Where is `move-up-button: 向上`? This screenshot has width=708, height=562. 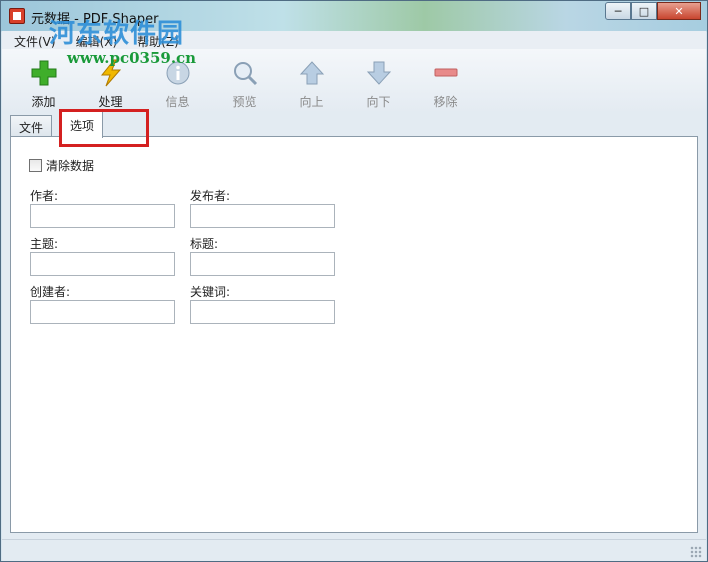
move-up-button: 向上 is located at coordinates (311, 80).